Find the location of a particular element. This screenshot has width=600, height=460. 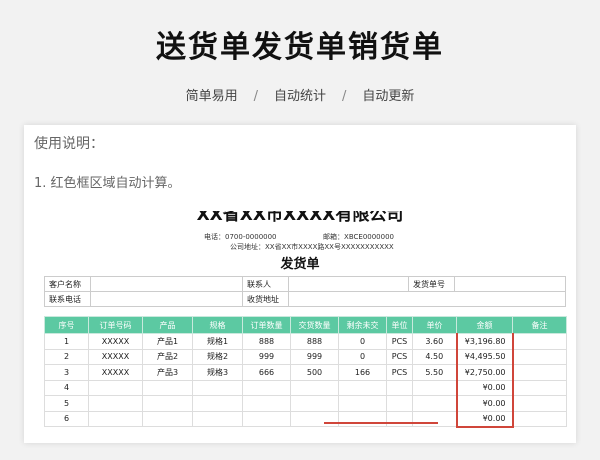

company-address: 公司地址：XX省XX市XXXX路XX号XXXXXXXXXXX is located at coordinates (312, 247).